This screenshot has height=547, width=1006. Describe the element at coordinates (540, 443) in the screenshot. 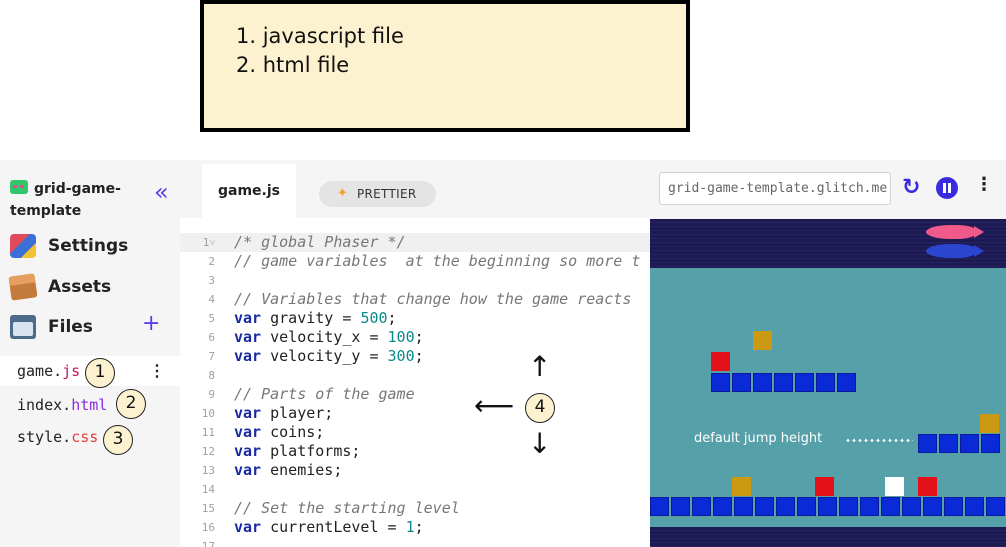

I see `arrow-down-icon: ↓` at that location.